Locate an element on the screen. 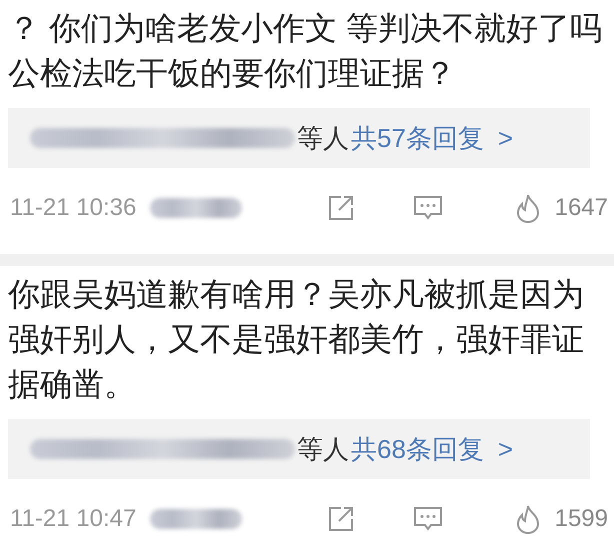 This screenshot has height=555, width=614. replies-link: 共57条回复 is located at coordinates (417, 138).